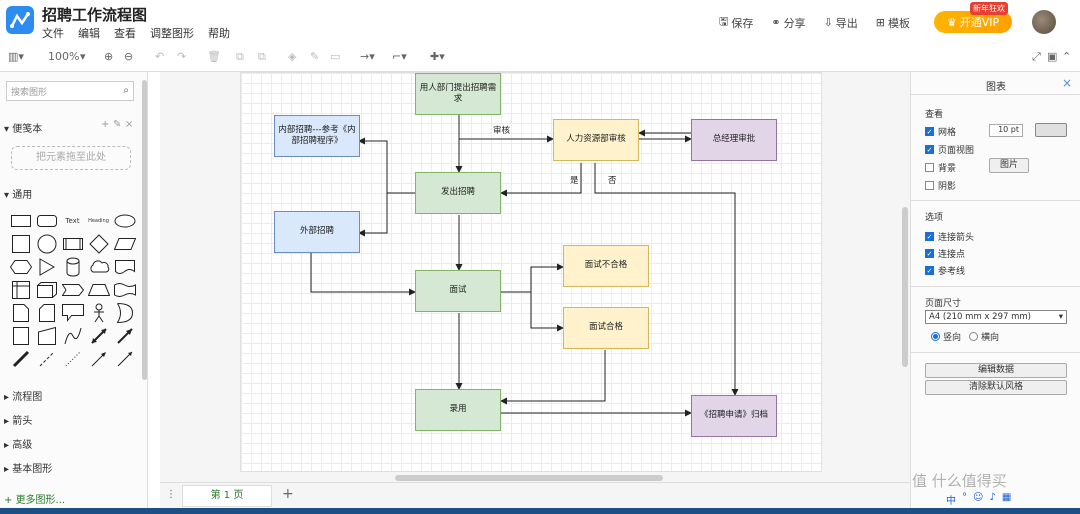  What do you see at coordinates (46, 359) in the screenshot?
I see `dashed-line-shape` at bounding box center [46, 359].